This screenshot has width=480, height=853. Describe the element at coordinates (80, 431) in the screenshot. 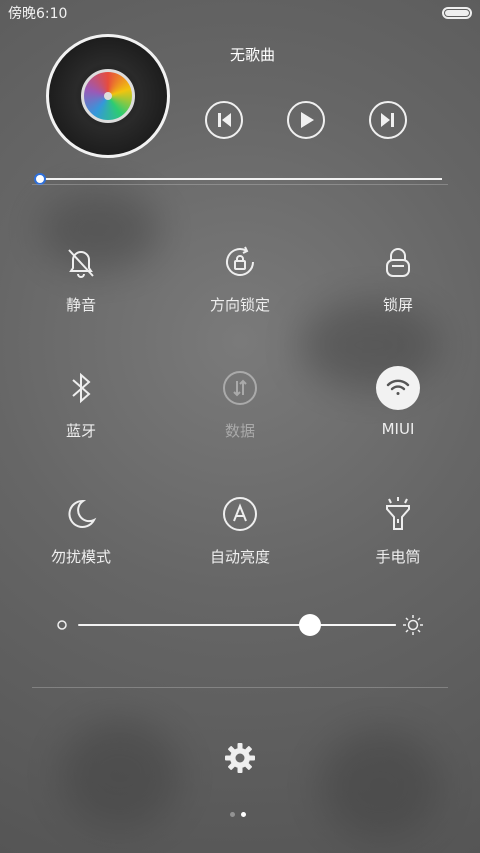

I see `toggle-label: 蓝牙` at that location.